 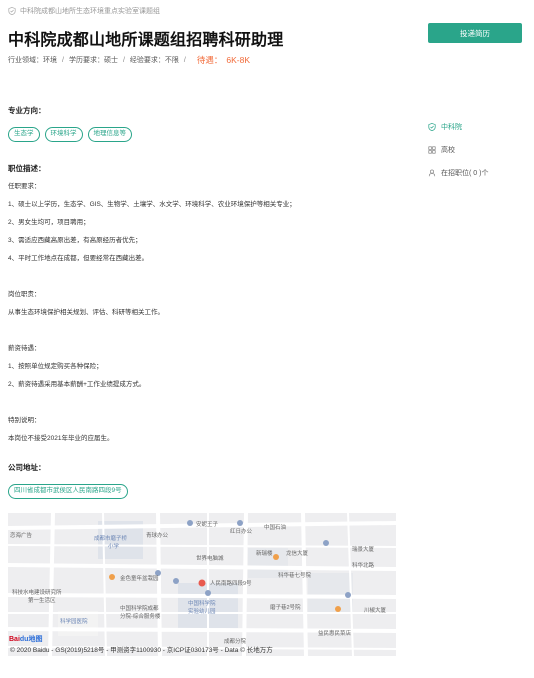 I want to click on industry: 行业领域：环境, so click(x=32, y=60).